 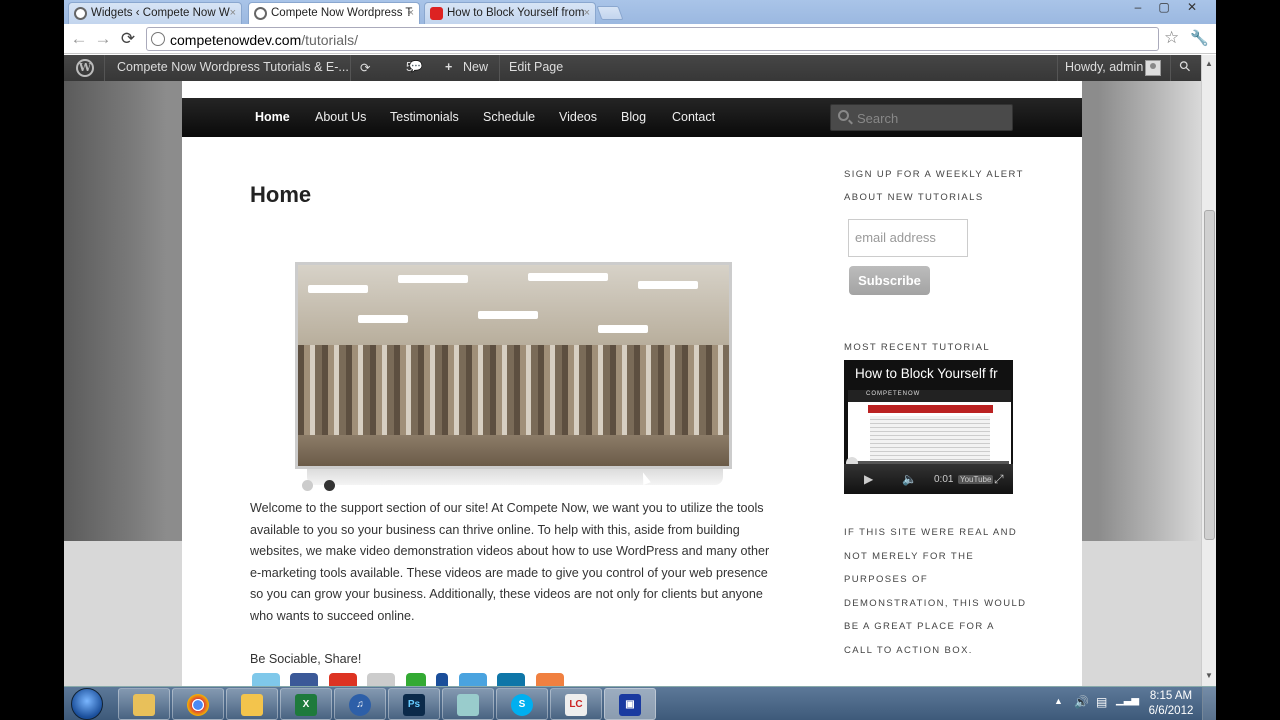 What do you see at coordinates (468, 704) in the screenshot?
I see `taskbar-notepad` at bounding box center [468, 704].